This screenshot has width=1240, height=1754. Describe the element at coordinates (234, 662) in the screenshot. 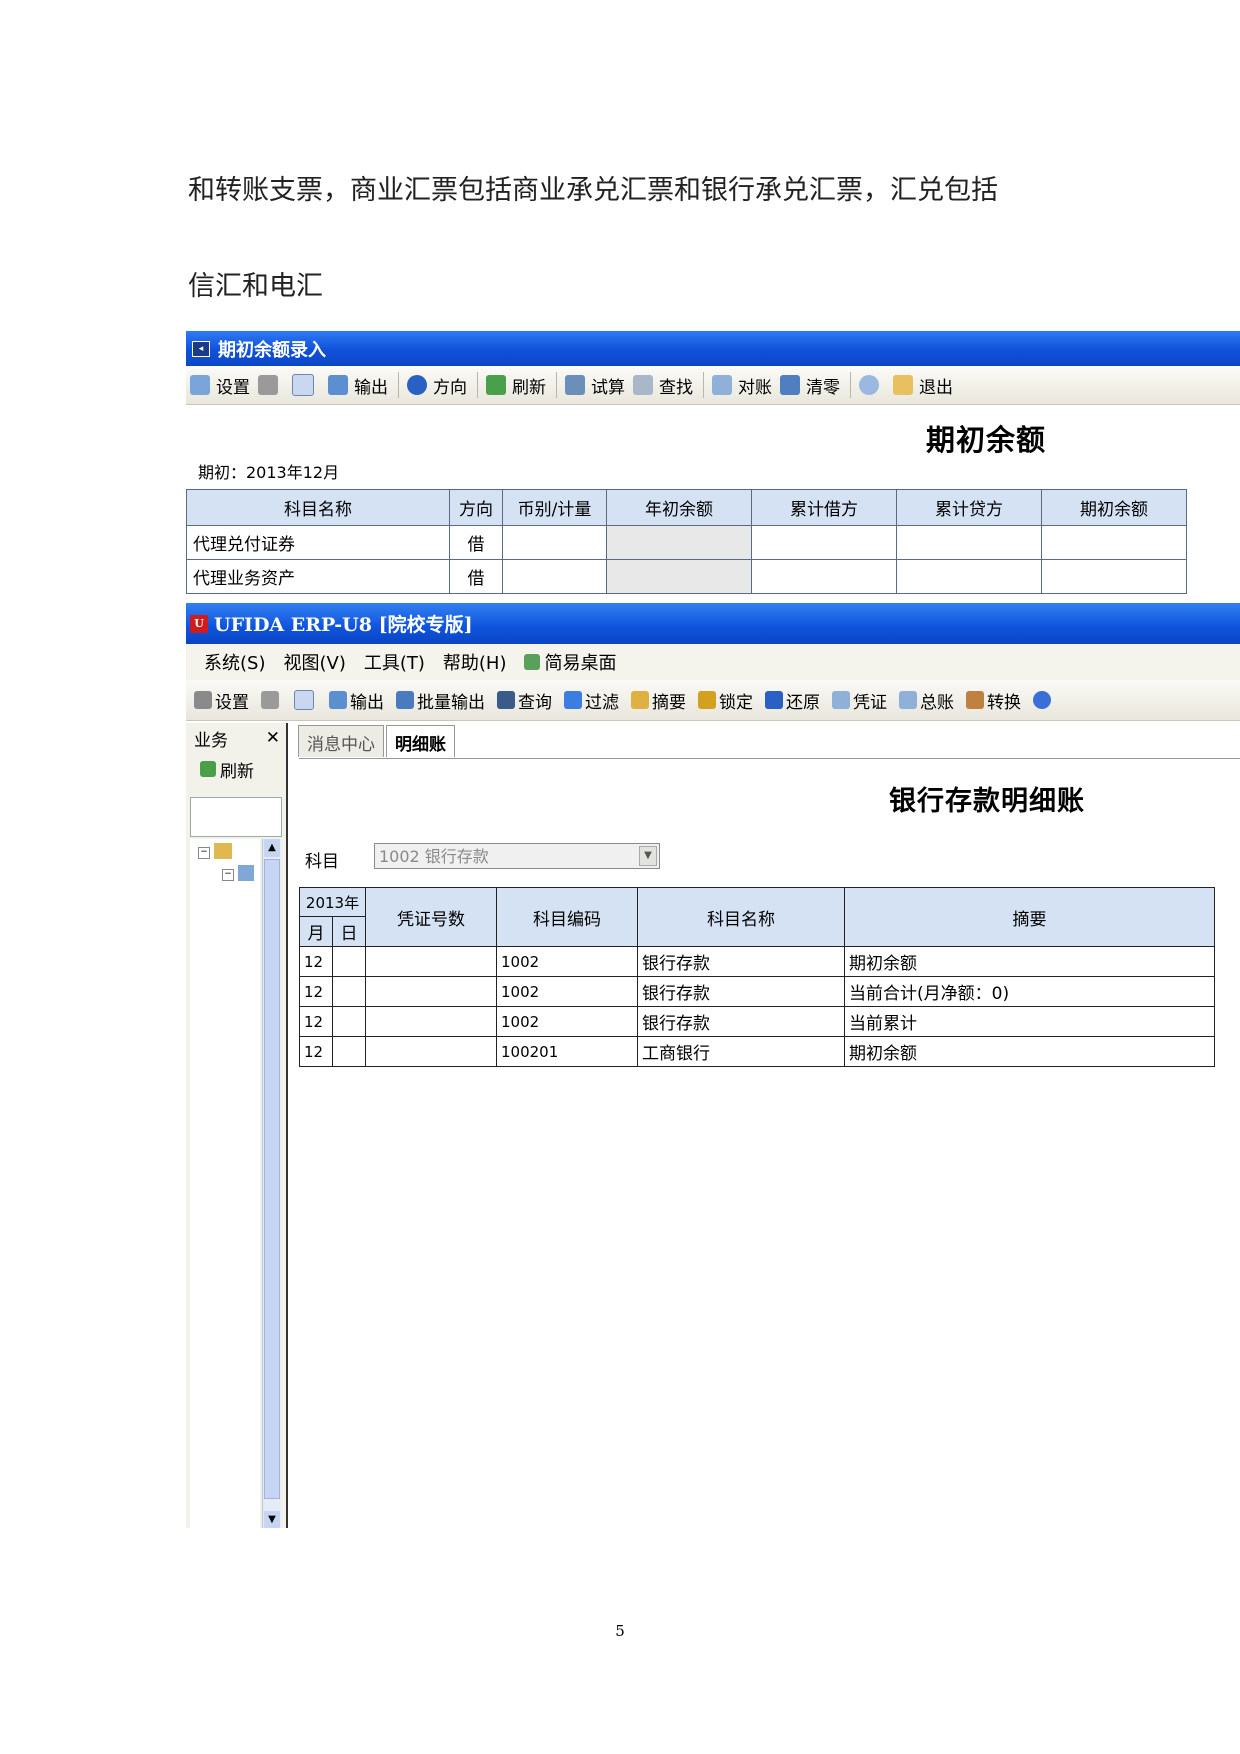

I see `menu-system: 系统(S)` at that location.